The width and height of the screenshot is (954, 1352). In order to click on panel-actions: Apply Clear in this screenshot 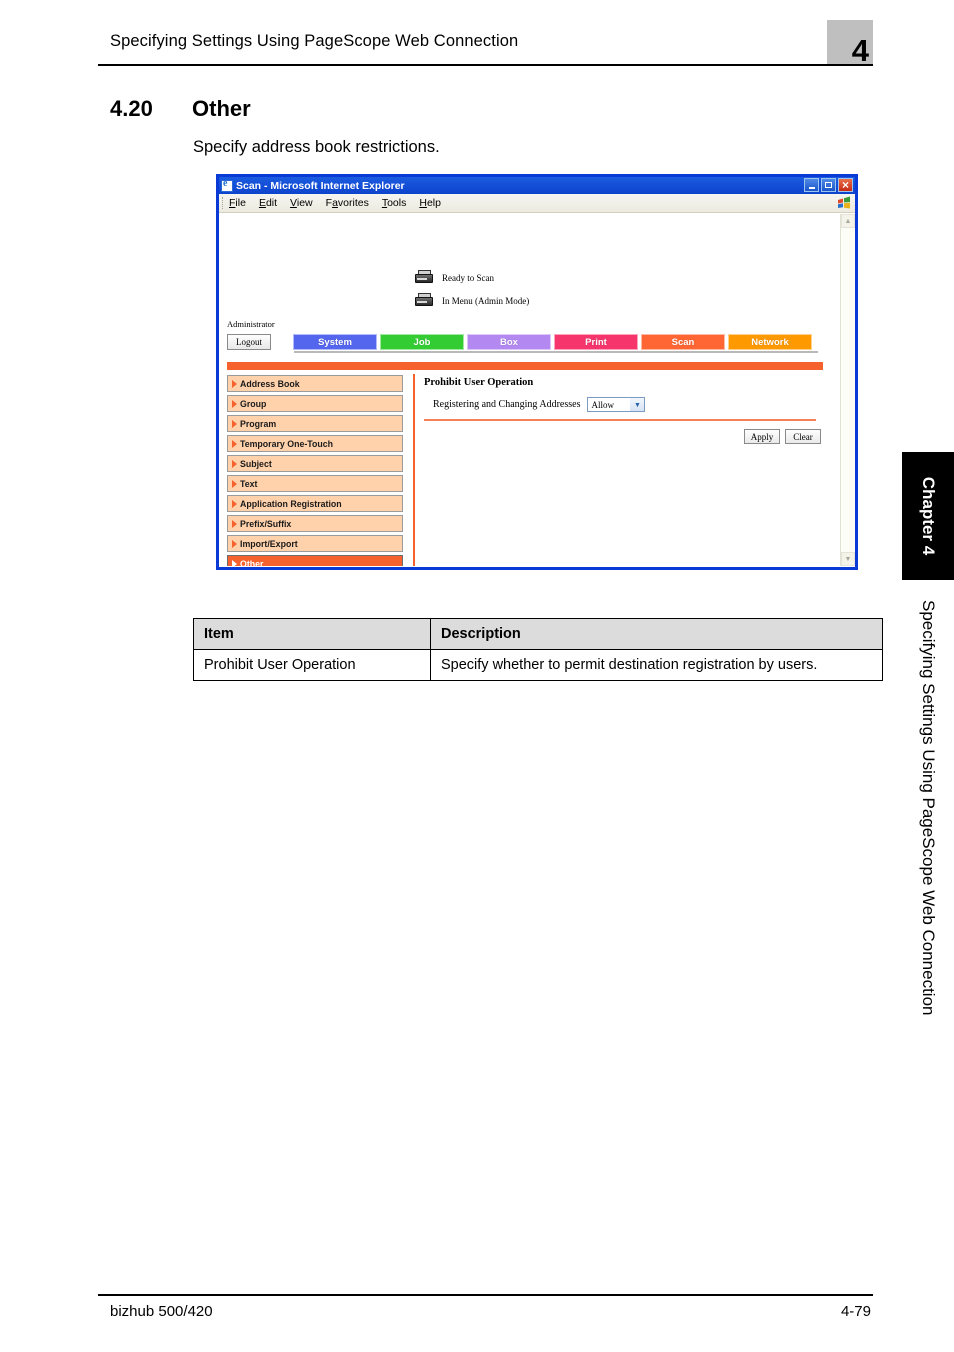, I will do `click(782, 436)`.